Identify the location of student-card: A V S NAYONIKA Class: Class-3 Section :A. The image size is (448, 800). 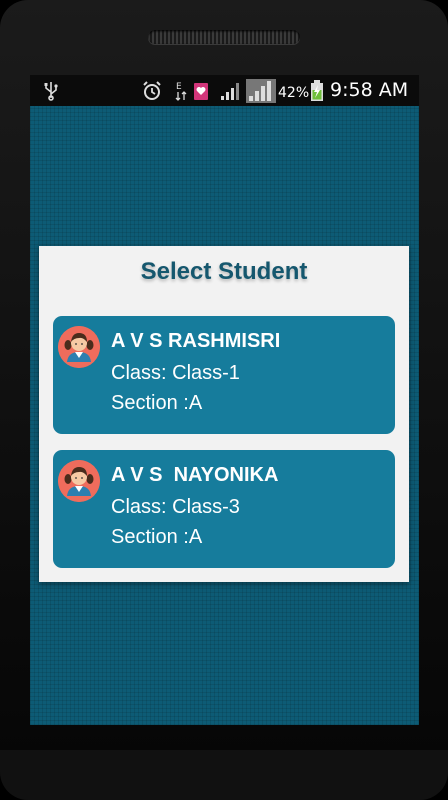
(224, 509).